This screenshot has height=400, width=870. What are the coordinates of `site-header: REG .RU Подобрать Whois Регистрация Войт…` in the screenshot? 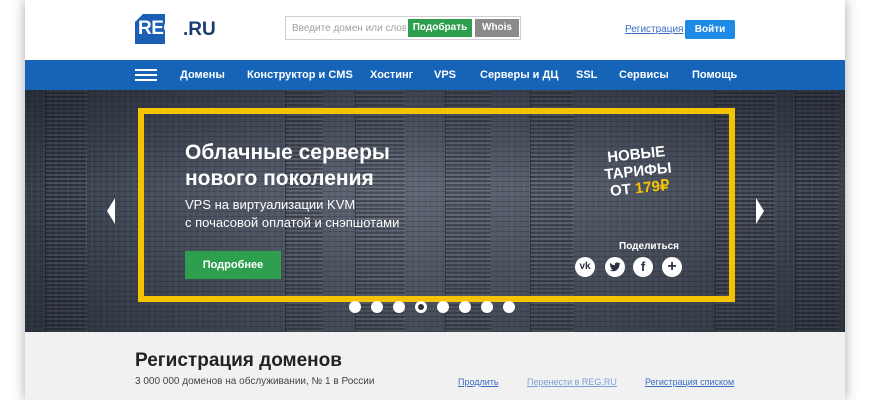 It's located at (435, 30).